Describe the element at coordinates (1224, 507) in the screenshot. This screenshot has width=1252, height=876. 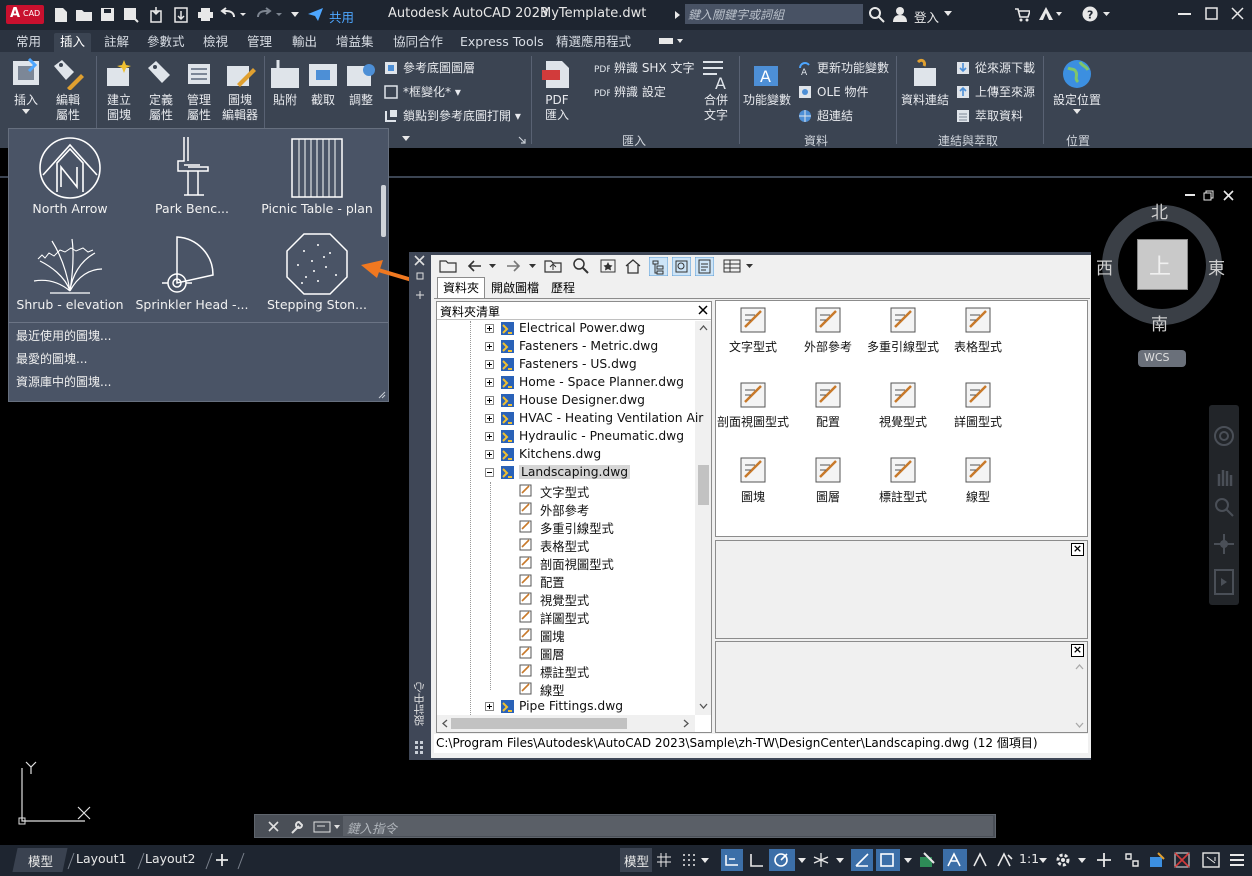
I see `zoom-extents-icon` at that location.